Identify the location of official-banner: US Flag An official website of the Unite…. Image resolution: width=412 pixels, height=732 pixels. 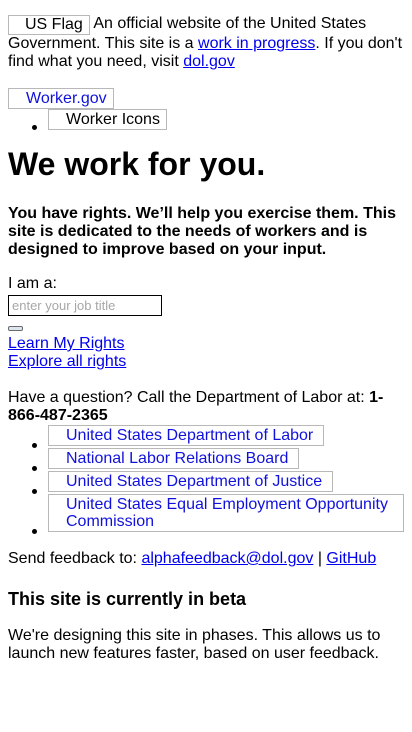
(206, 35).